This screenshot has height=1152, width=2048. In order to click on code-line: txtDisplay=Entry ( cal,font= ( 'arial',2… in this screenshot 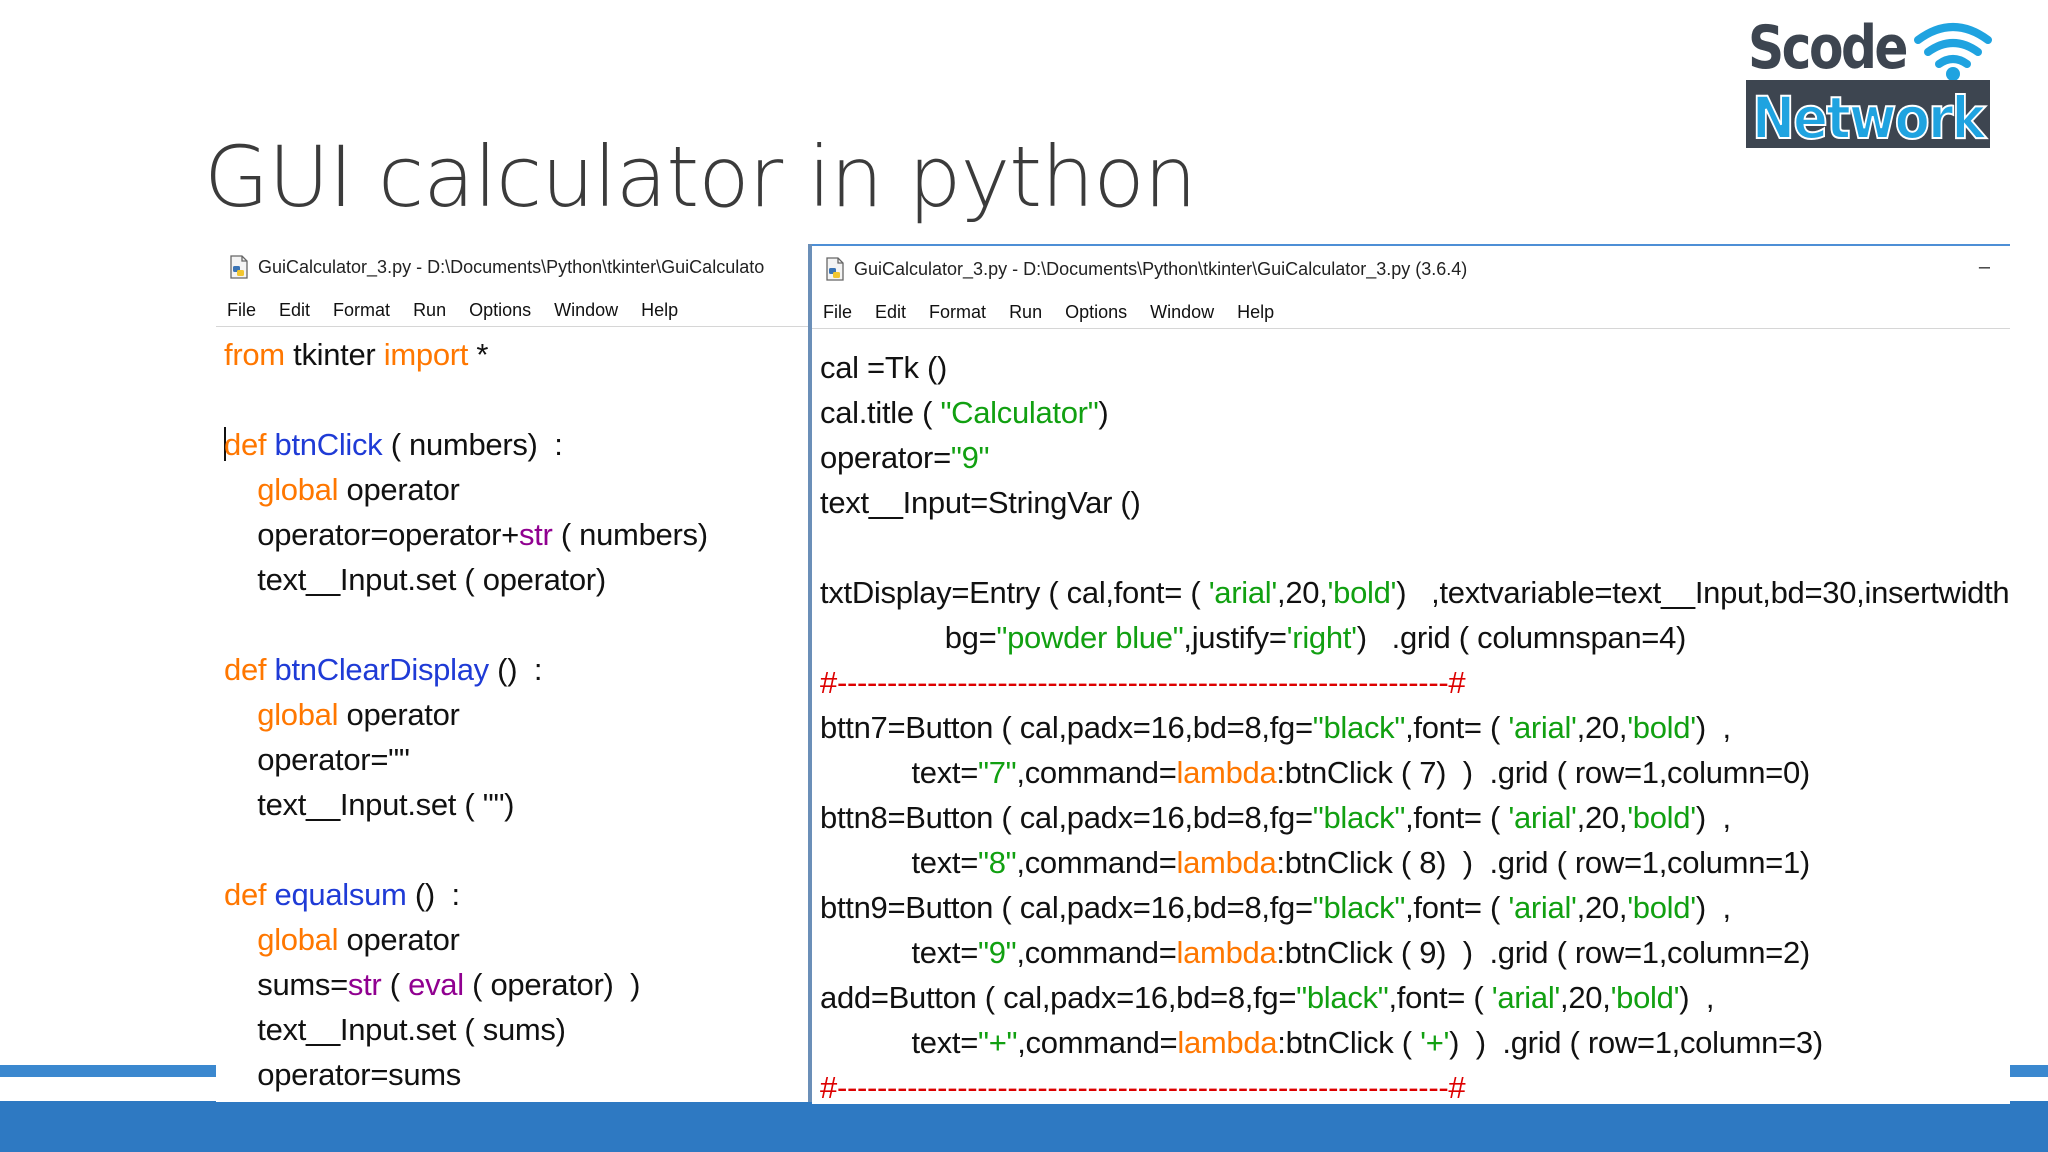, I will do `click(1411, 592)`.